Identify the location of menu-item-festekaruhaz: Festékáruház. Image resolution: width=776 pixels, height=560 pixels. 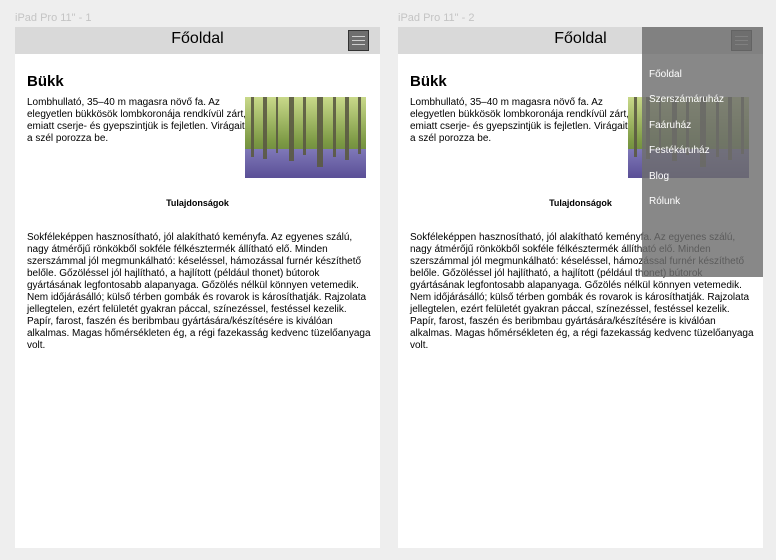
(679, 150).